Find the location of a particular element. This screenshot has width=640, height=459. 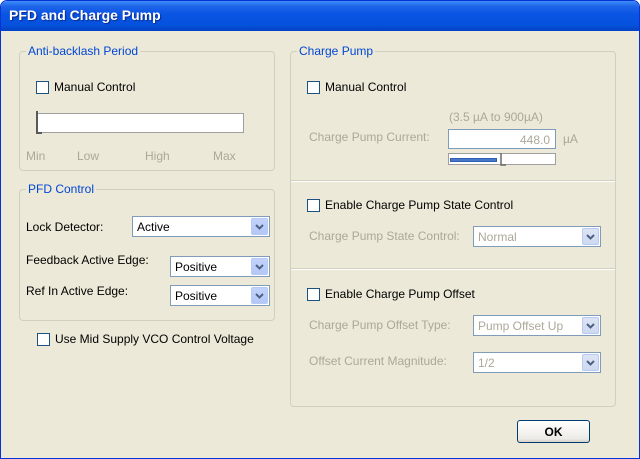

offset-magnitude-value: 1/2 is located at coordinates (486, 363).